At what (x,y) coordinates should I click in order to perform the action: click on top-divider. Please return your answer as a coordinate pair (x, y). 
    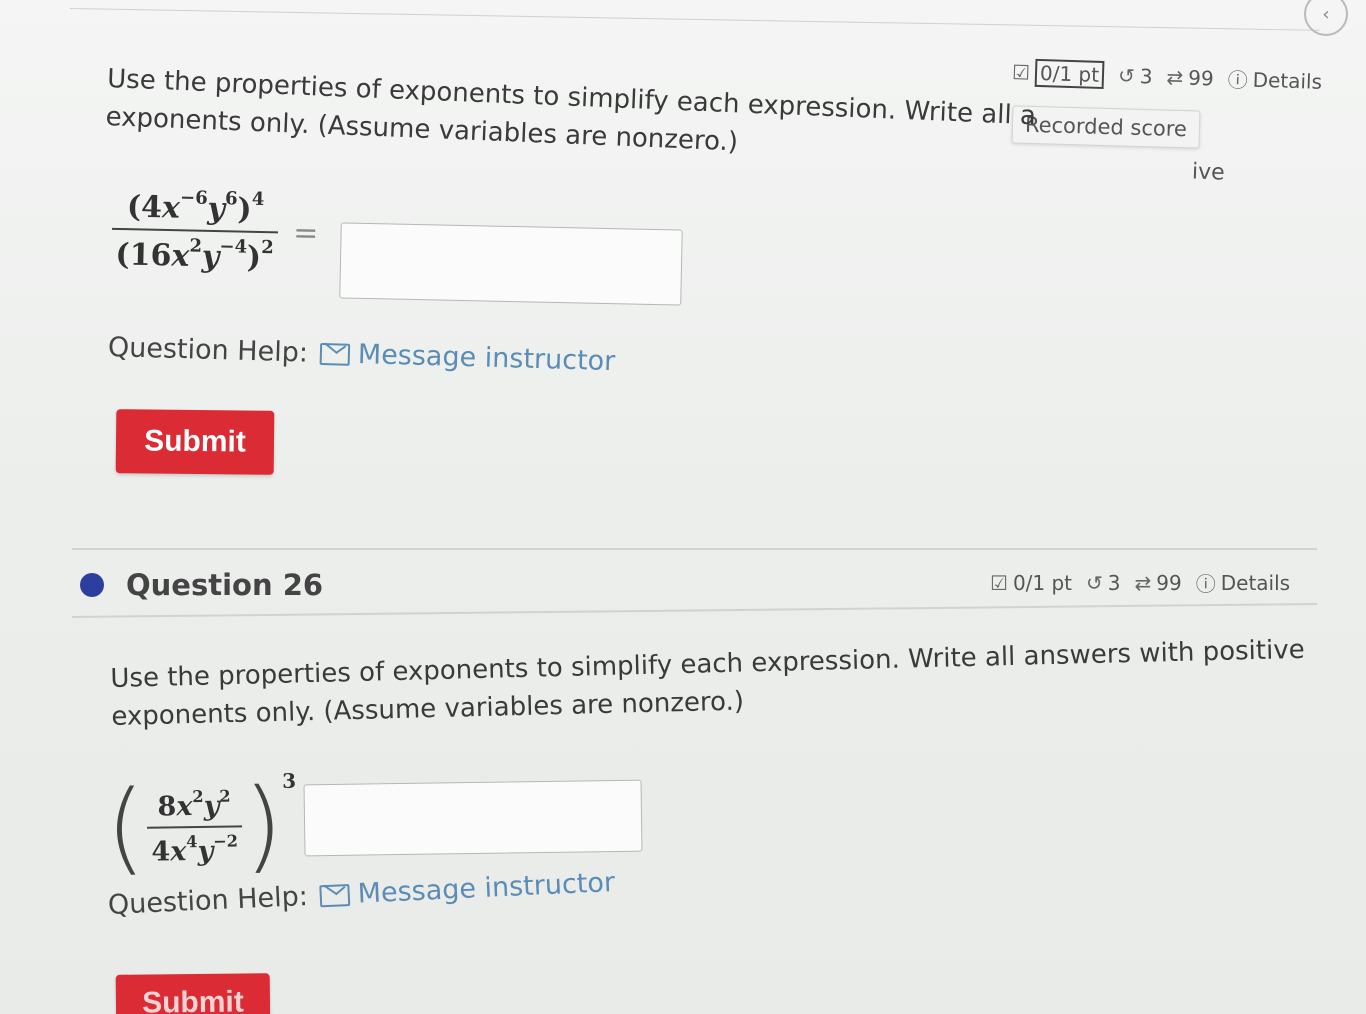
    Looking at the image, I should click on (694, 19).